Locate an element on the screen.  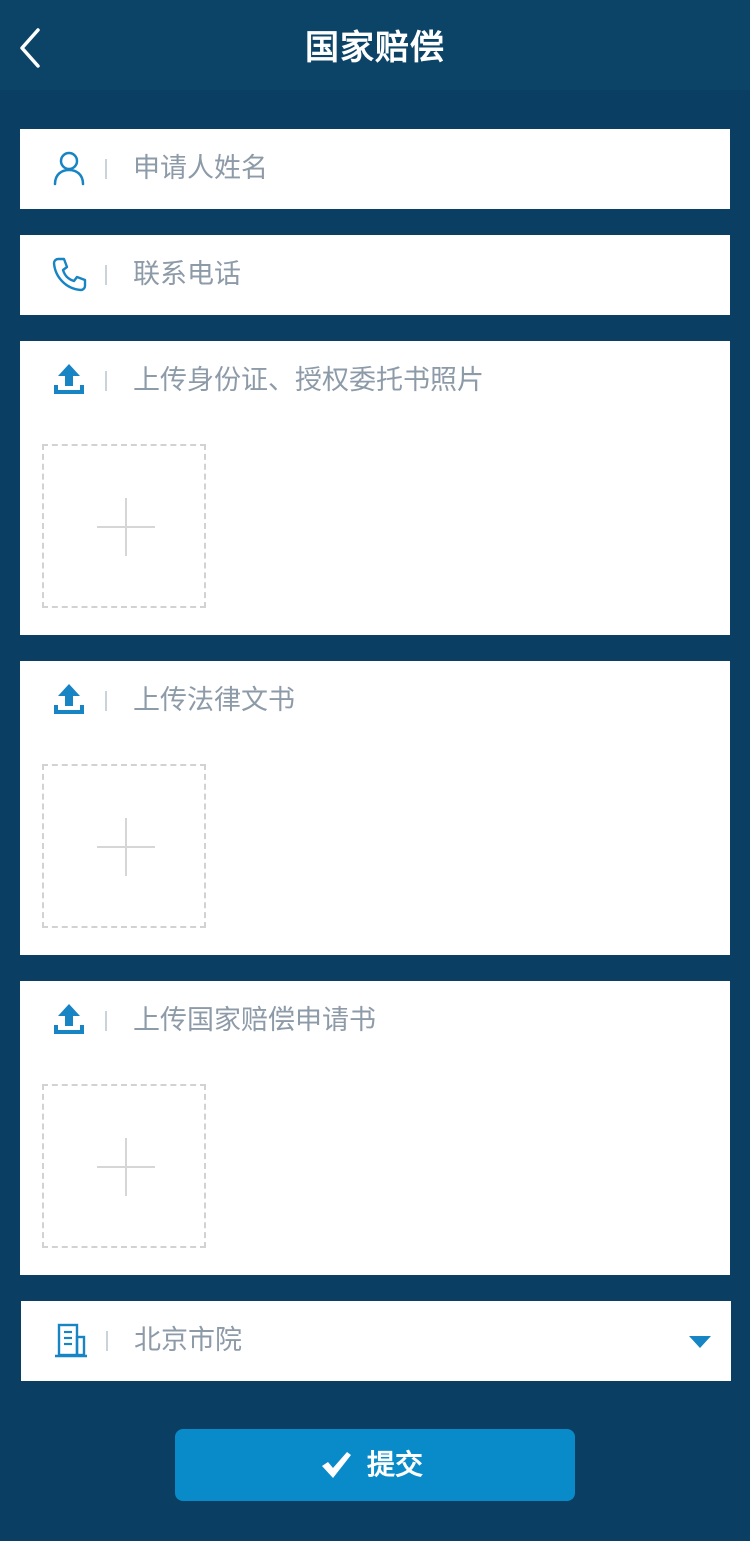
header-bar: 国家赔偿 is located at coordinates (375, 45).